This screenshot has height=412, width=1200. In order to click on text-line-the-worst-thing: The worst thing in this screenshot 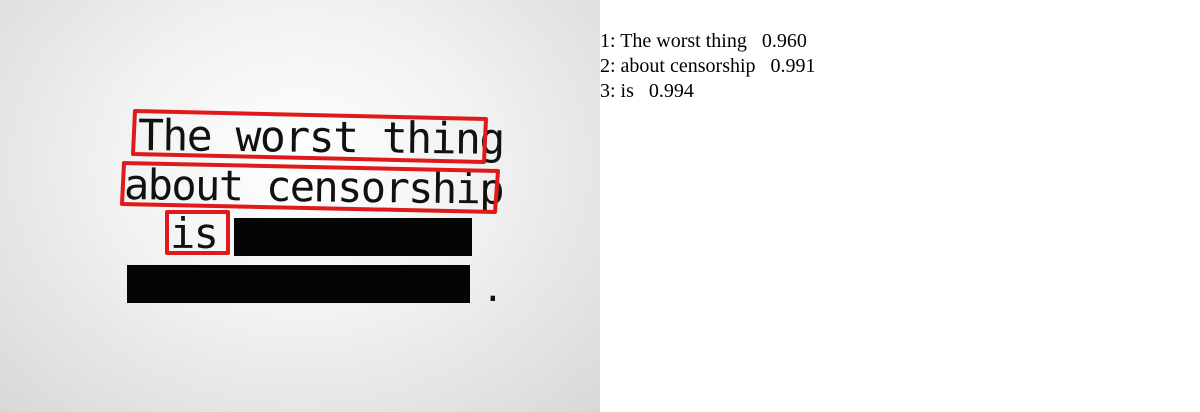, I will do `click(321, 138)`.